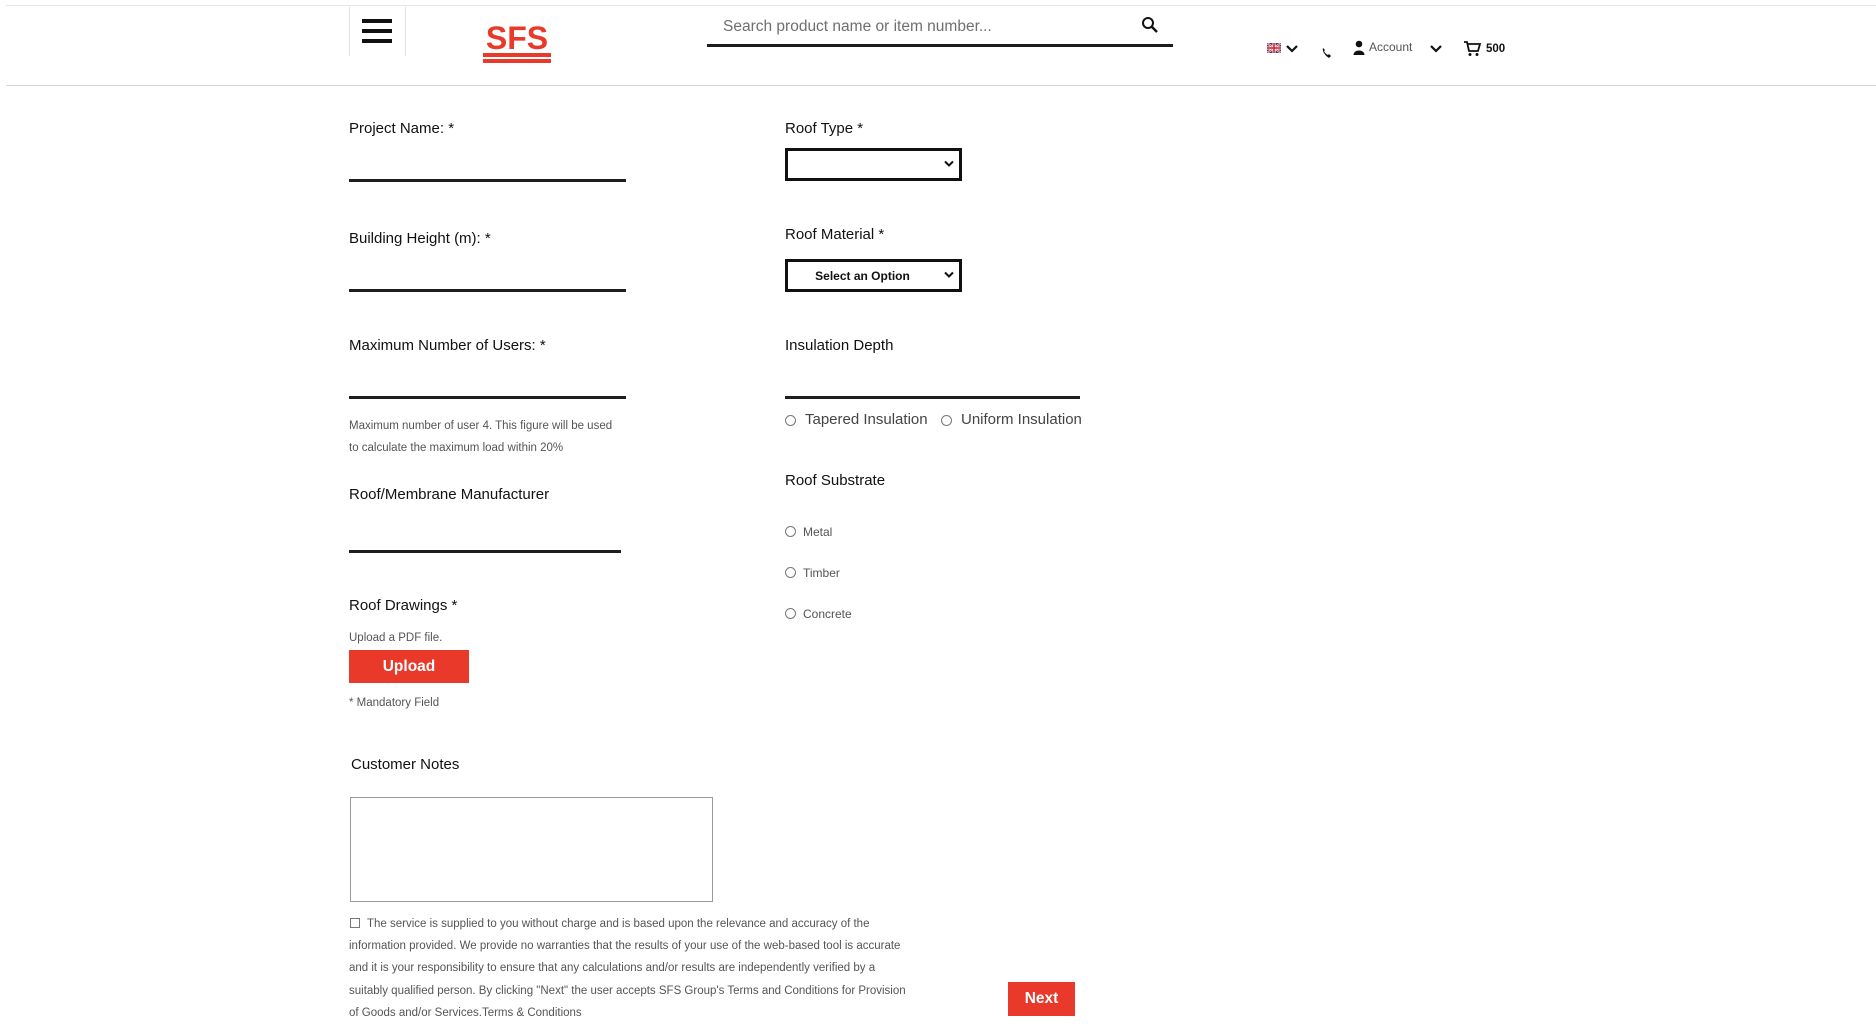  What do you see at coordinates (456, 448) in the screenshot?
I see `max-users-help-line-2: to calculate the maximum load within 20%` at bounding box center [456, 448].